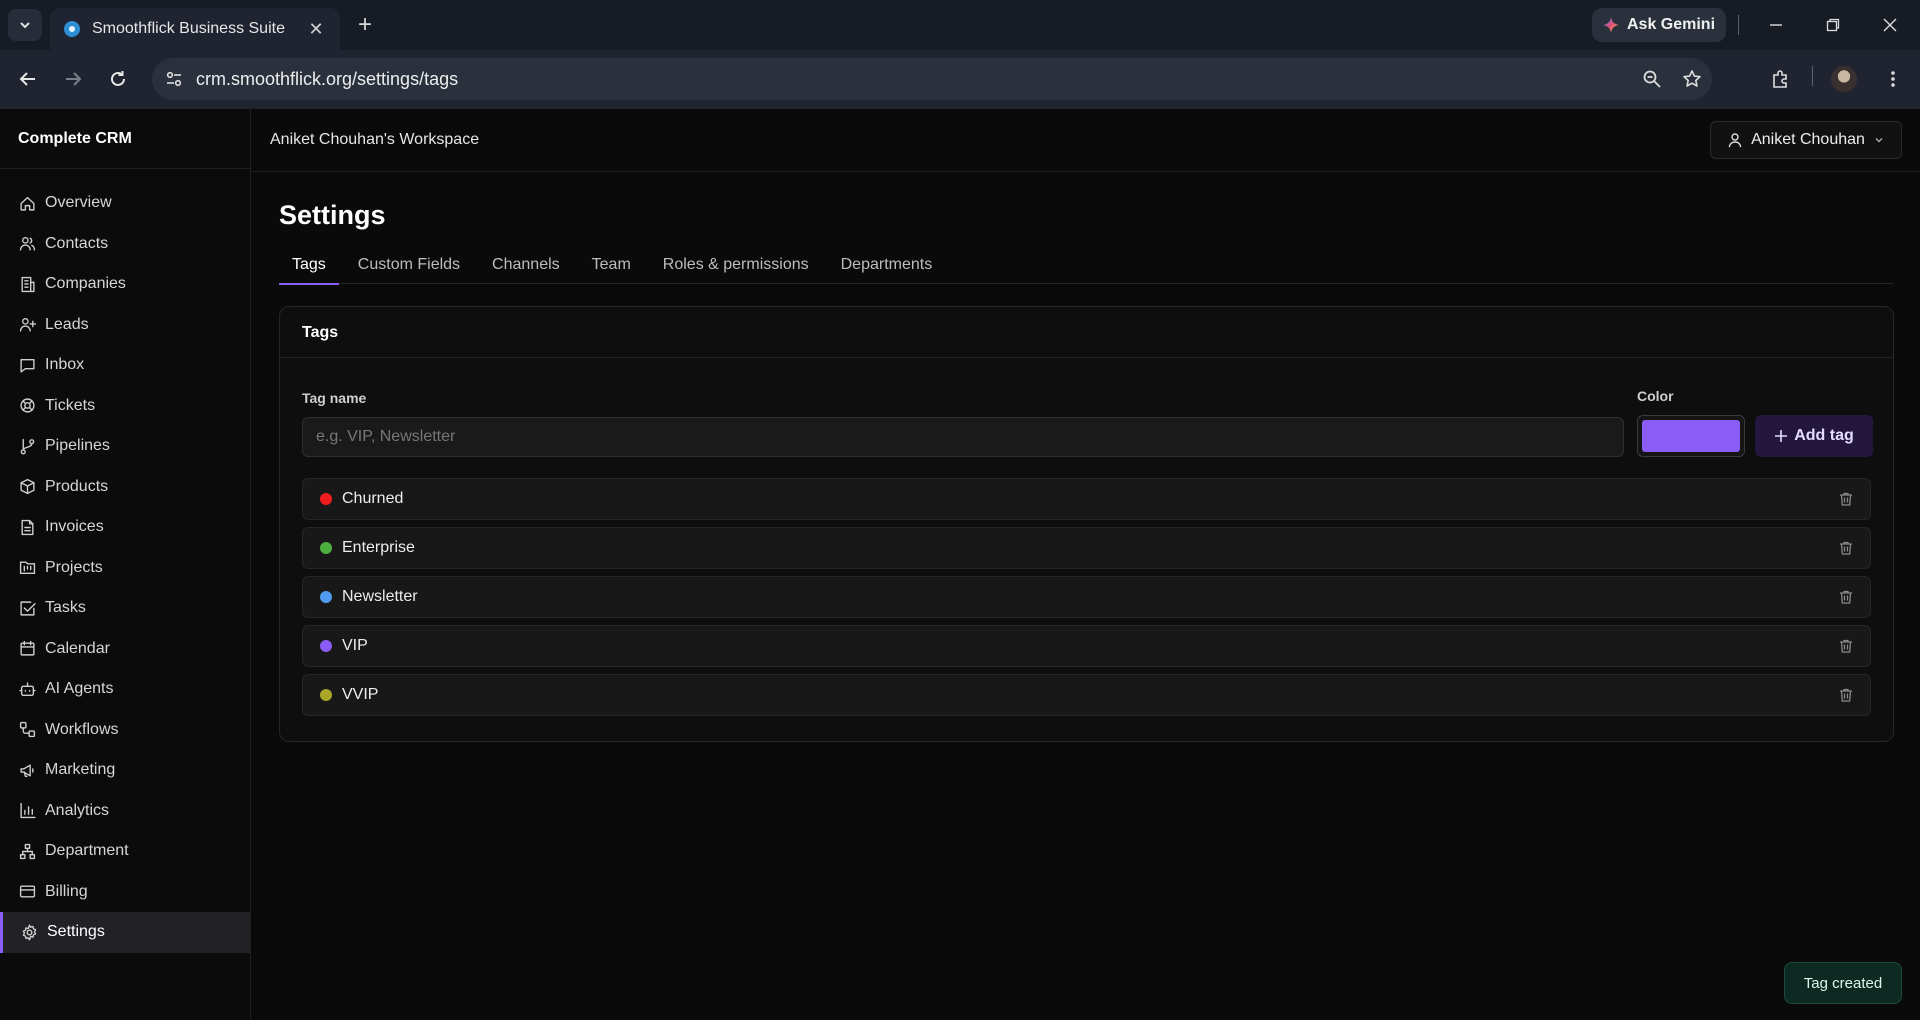 Image resolution: width=1920 pixels, height=1020 pixels. Describe the element at coordinates (378, 547) in the screenshot. I see `tag-name: Enterprise` at that location.